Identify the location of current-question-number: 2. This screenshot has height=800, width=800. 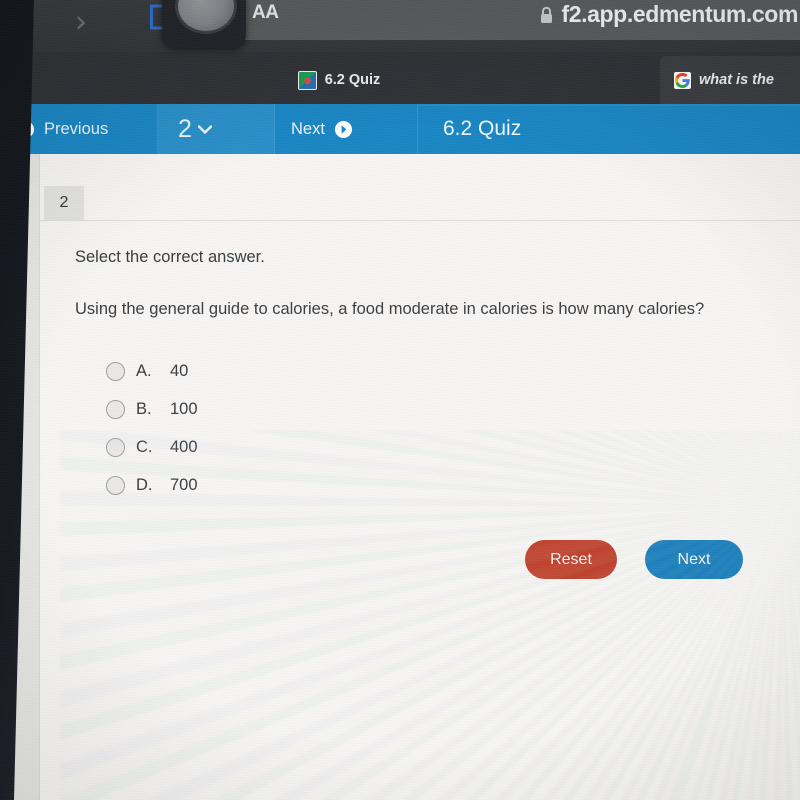
(185, 128).